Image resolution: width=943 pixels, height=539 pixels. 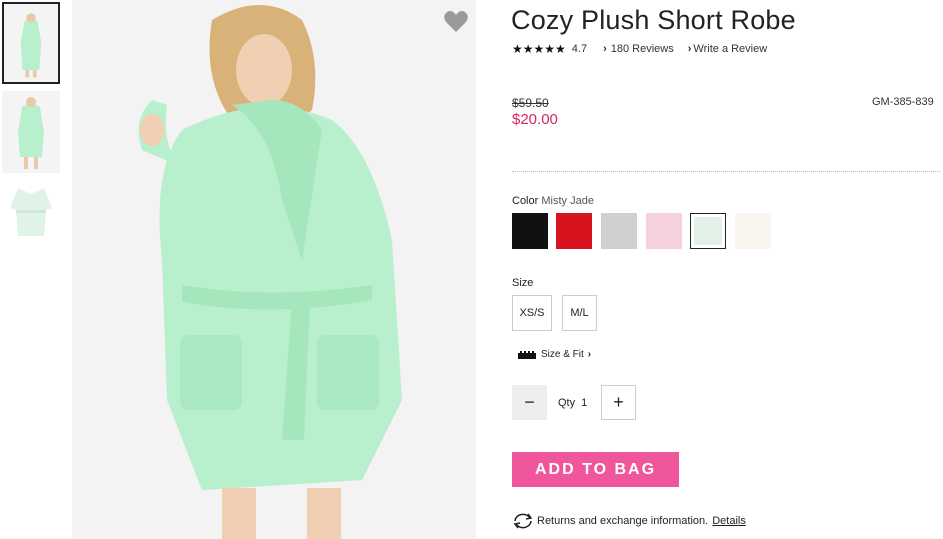 I want to click on sale-price: $20.00, so click(x=535, y=119).